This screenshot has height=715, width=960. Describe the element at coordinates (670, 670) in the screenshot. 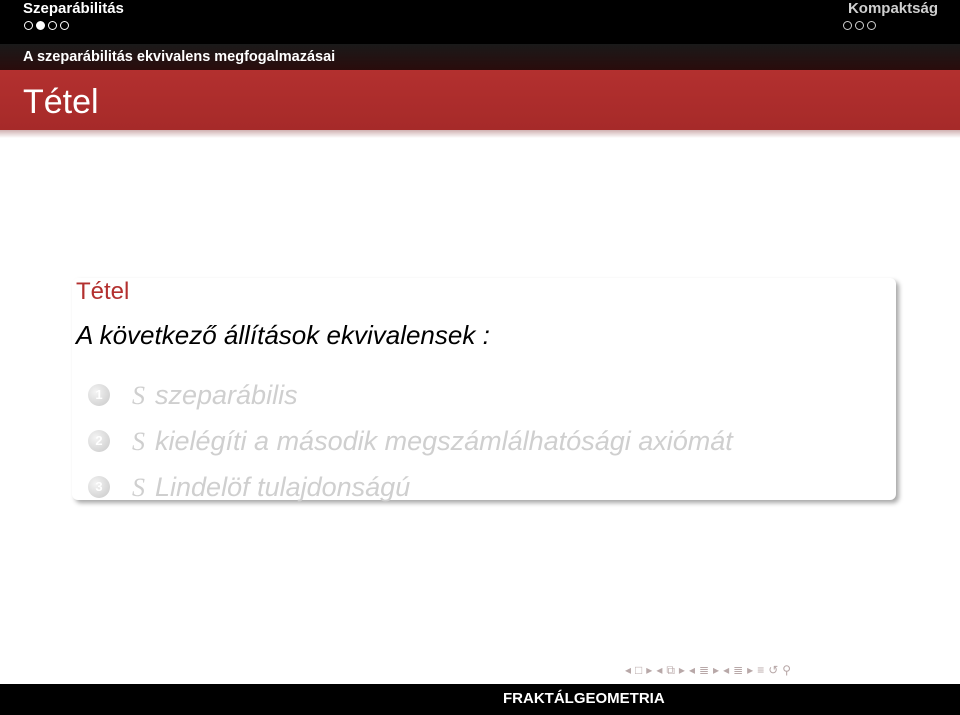

I see `subsection-icon: ⧉` at that location.